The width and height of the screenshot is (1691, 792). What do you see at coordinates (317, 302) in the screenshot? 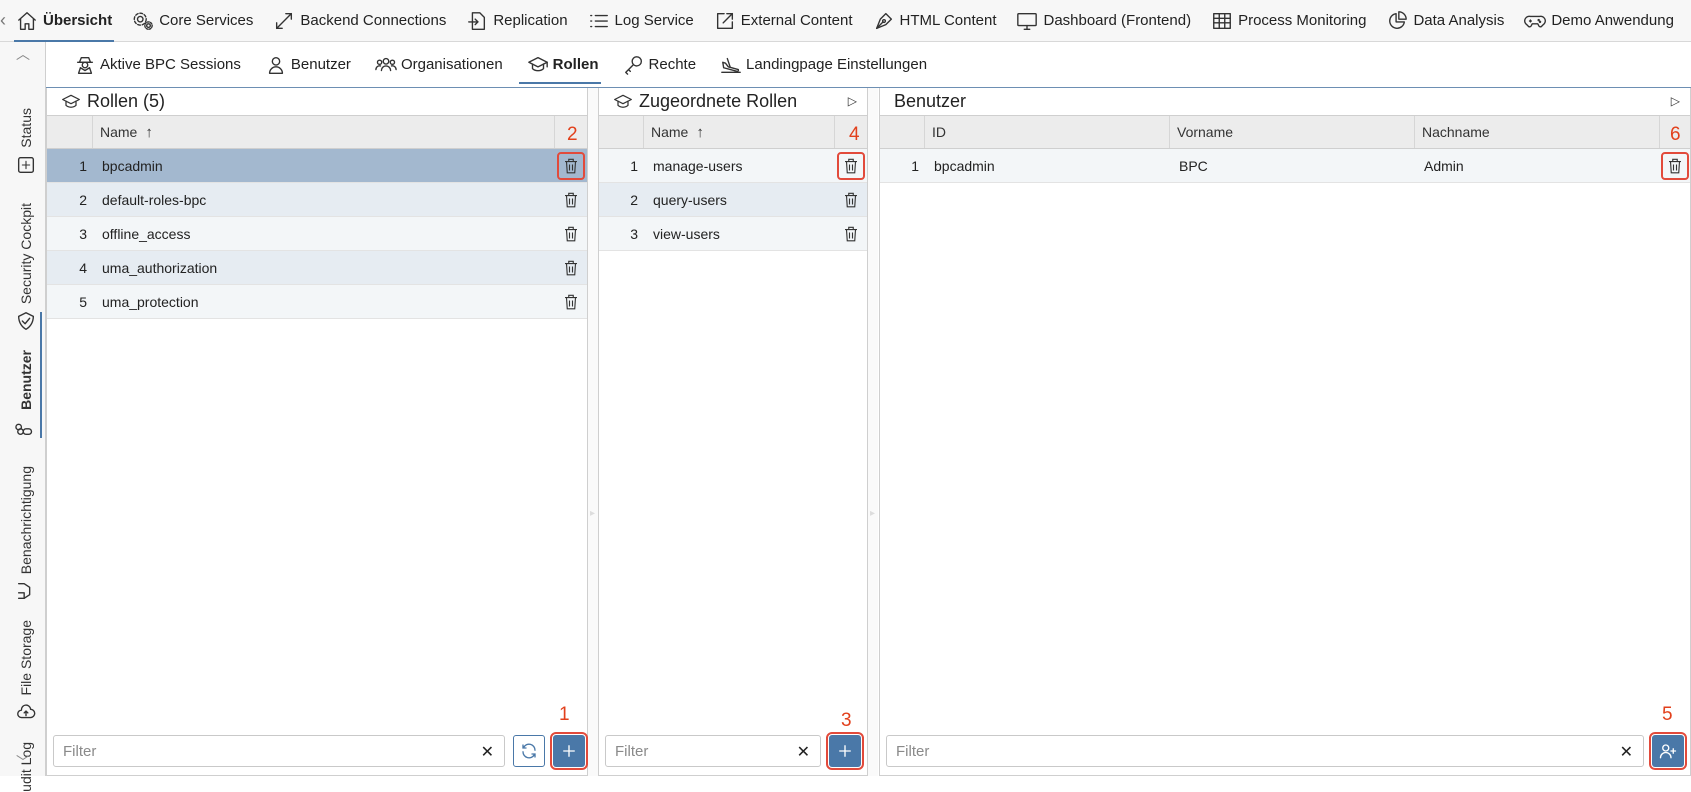
I see `table-row: 5 uma_protection` at bounding box center [317, 302].